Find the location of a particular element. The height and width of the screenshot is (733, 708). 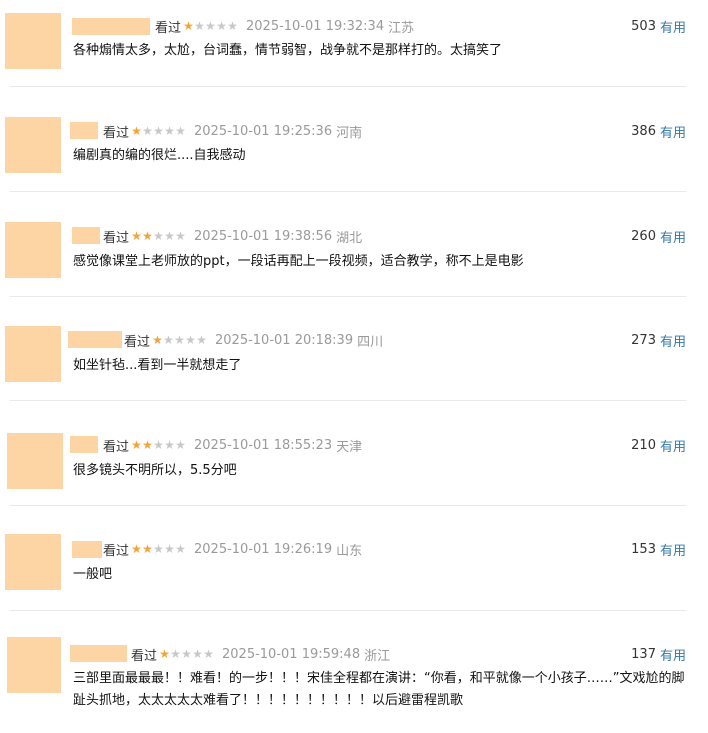

vote-area: 273 有用 is located at coordinates (658, 340).